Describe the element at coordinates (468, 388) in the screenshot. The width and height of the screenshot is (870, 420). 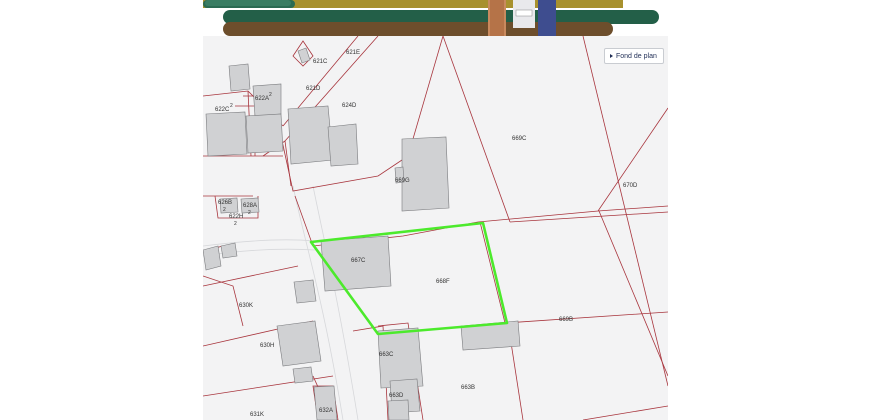
I see `parcel-label: 663B` at that location.